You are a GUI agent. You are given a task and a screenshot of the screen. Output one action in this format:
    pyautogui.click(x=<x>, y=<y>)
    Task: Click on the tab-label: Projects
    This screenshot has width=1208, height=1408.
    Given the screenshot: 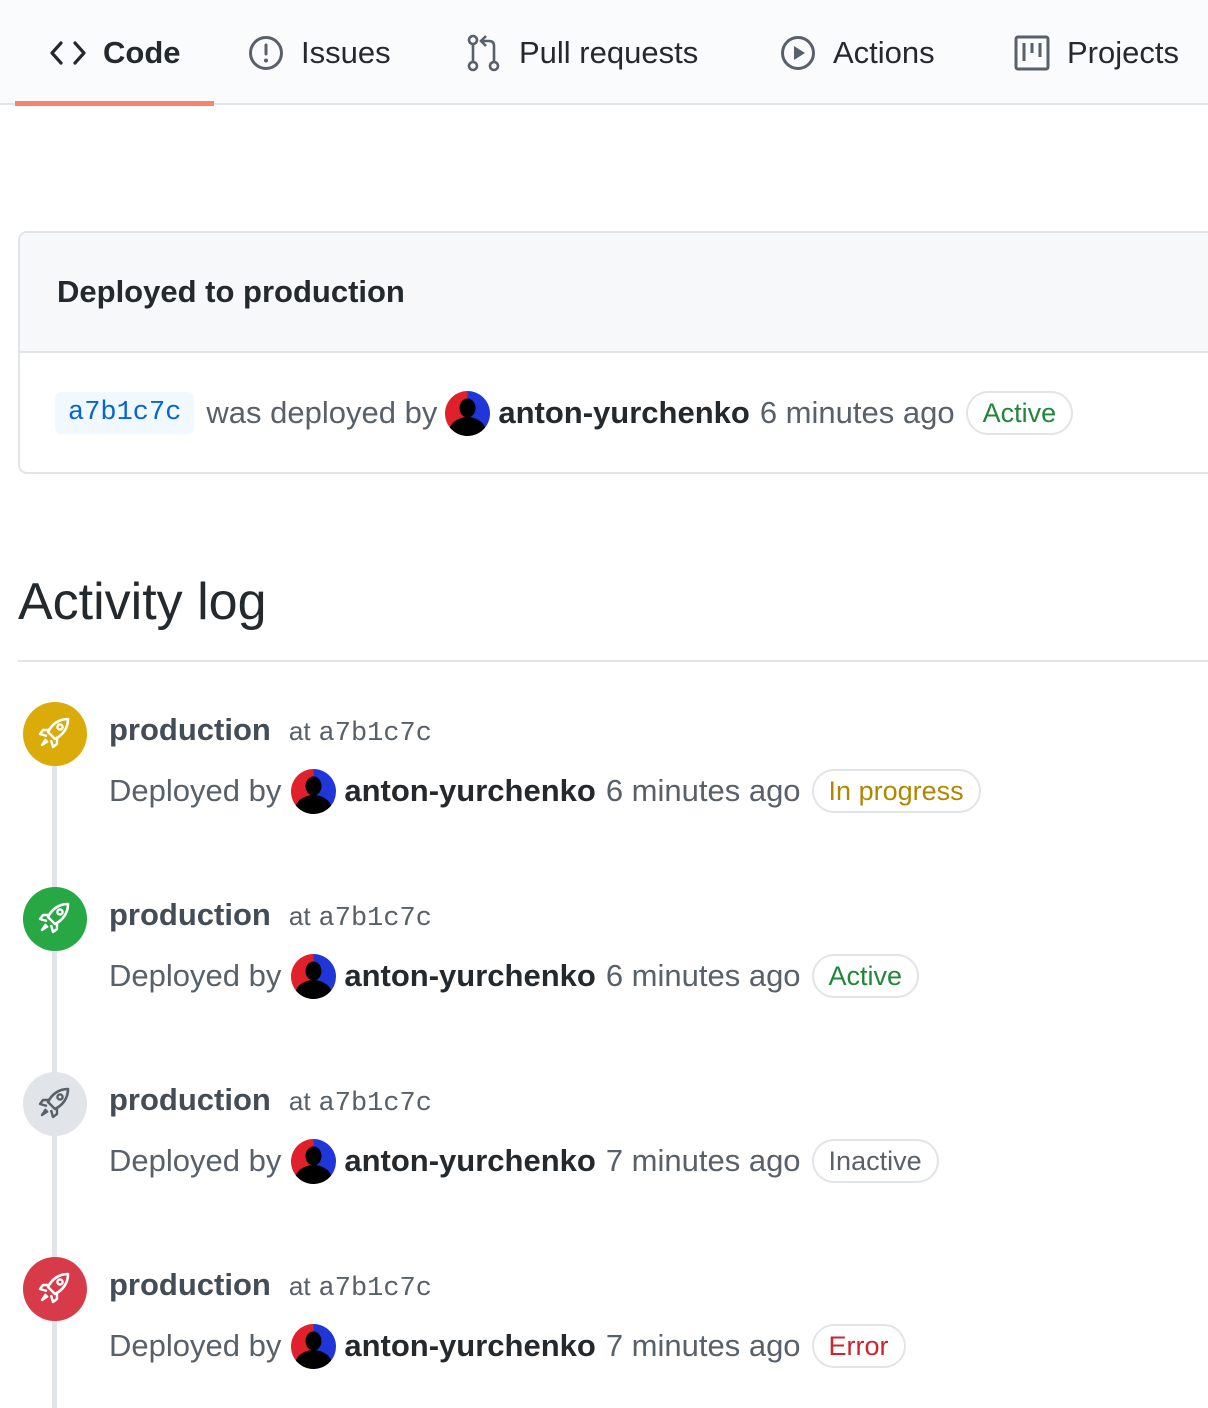 What is the action you would take?
    pyautogui.click(x=1123, y=52)
    